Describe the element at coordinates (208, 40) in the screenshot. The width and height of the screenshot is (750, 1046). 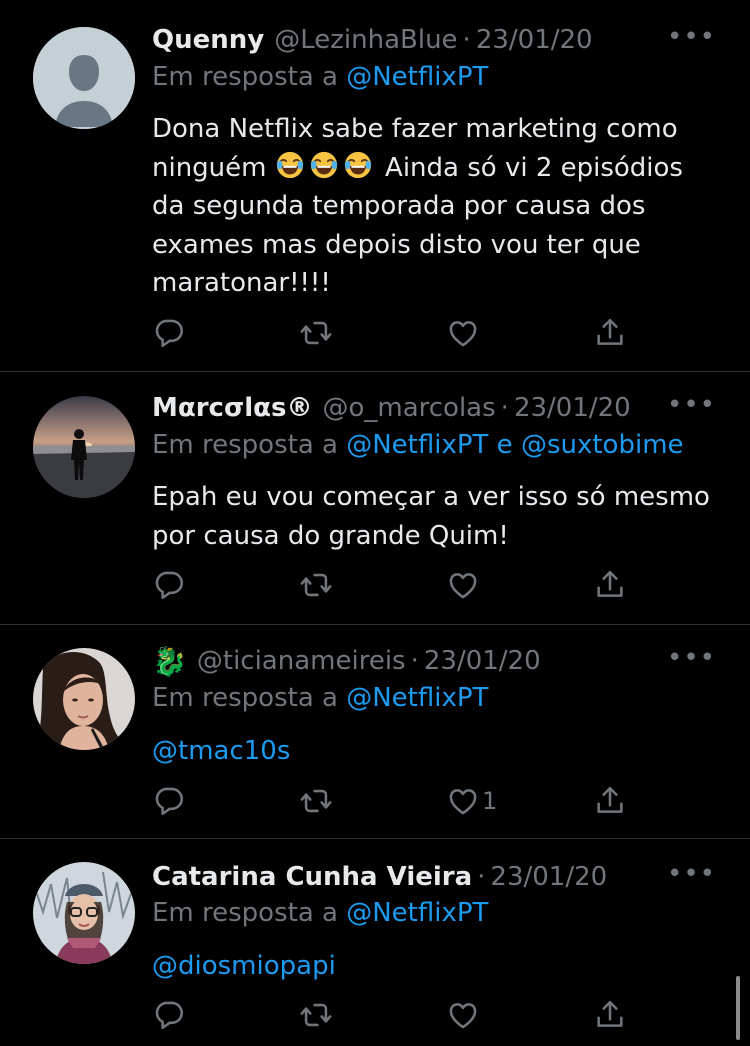
I see `display-name: Quenny` at that location.